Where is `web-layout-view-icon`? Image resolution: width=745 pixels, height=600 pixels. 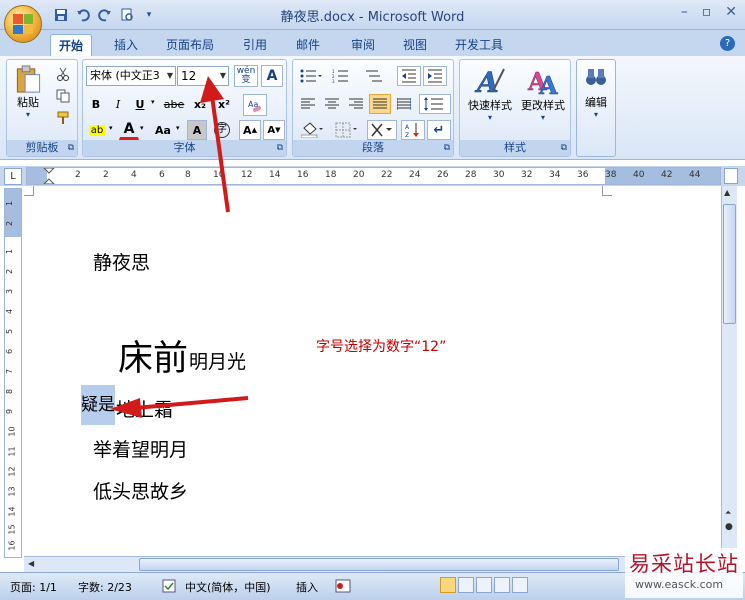 web-layout-view-icon is located at coordinates (484, 585).